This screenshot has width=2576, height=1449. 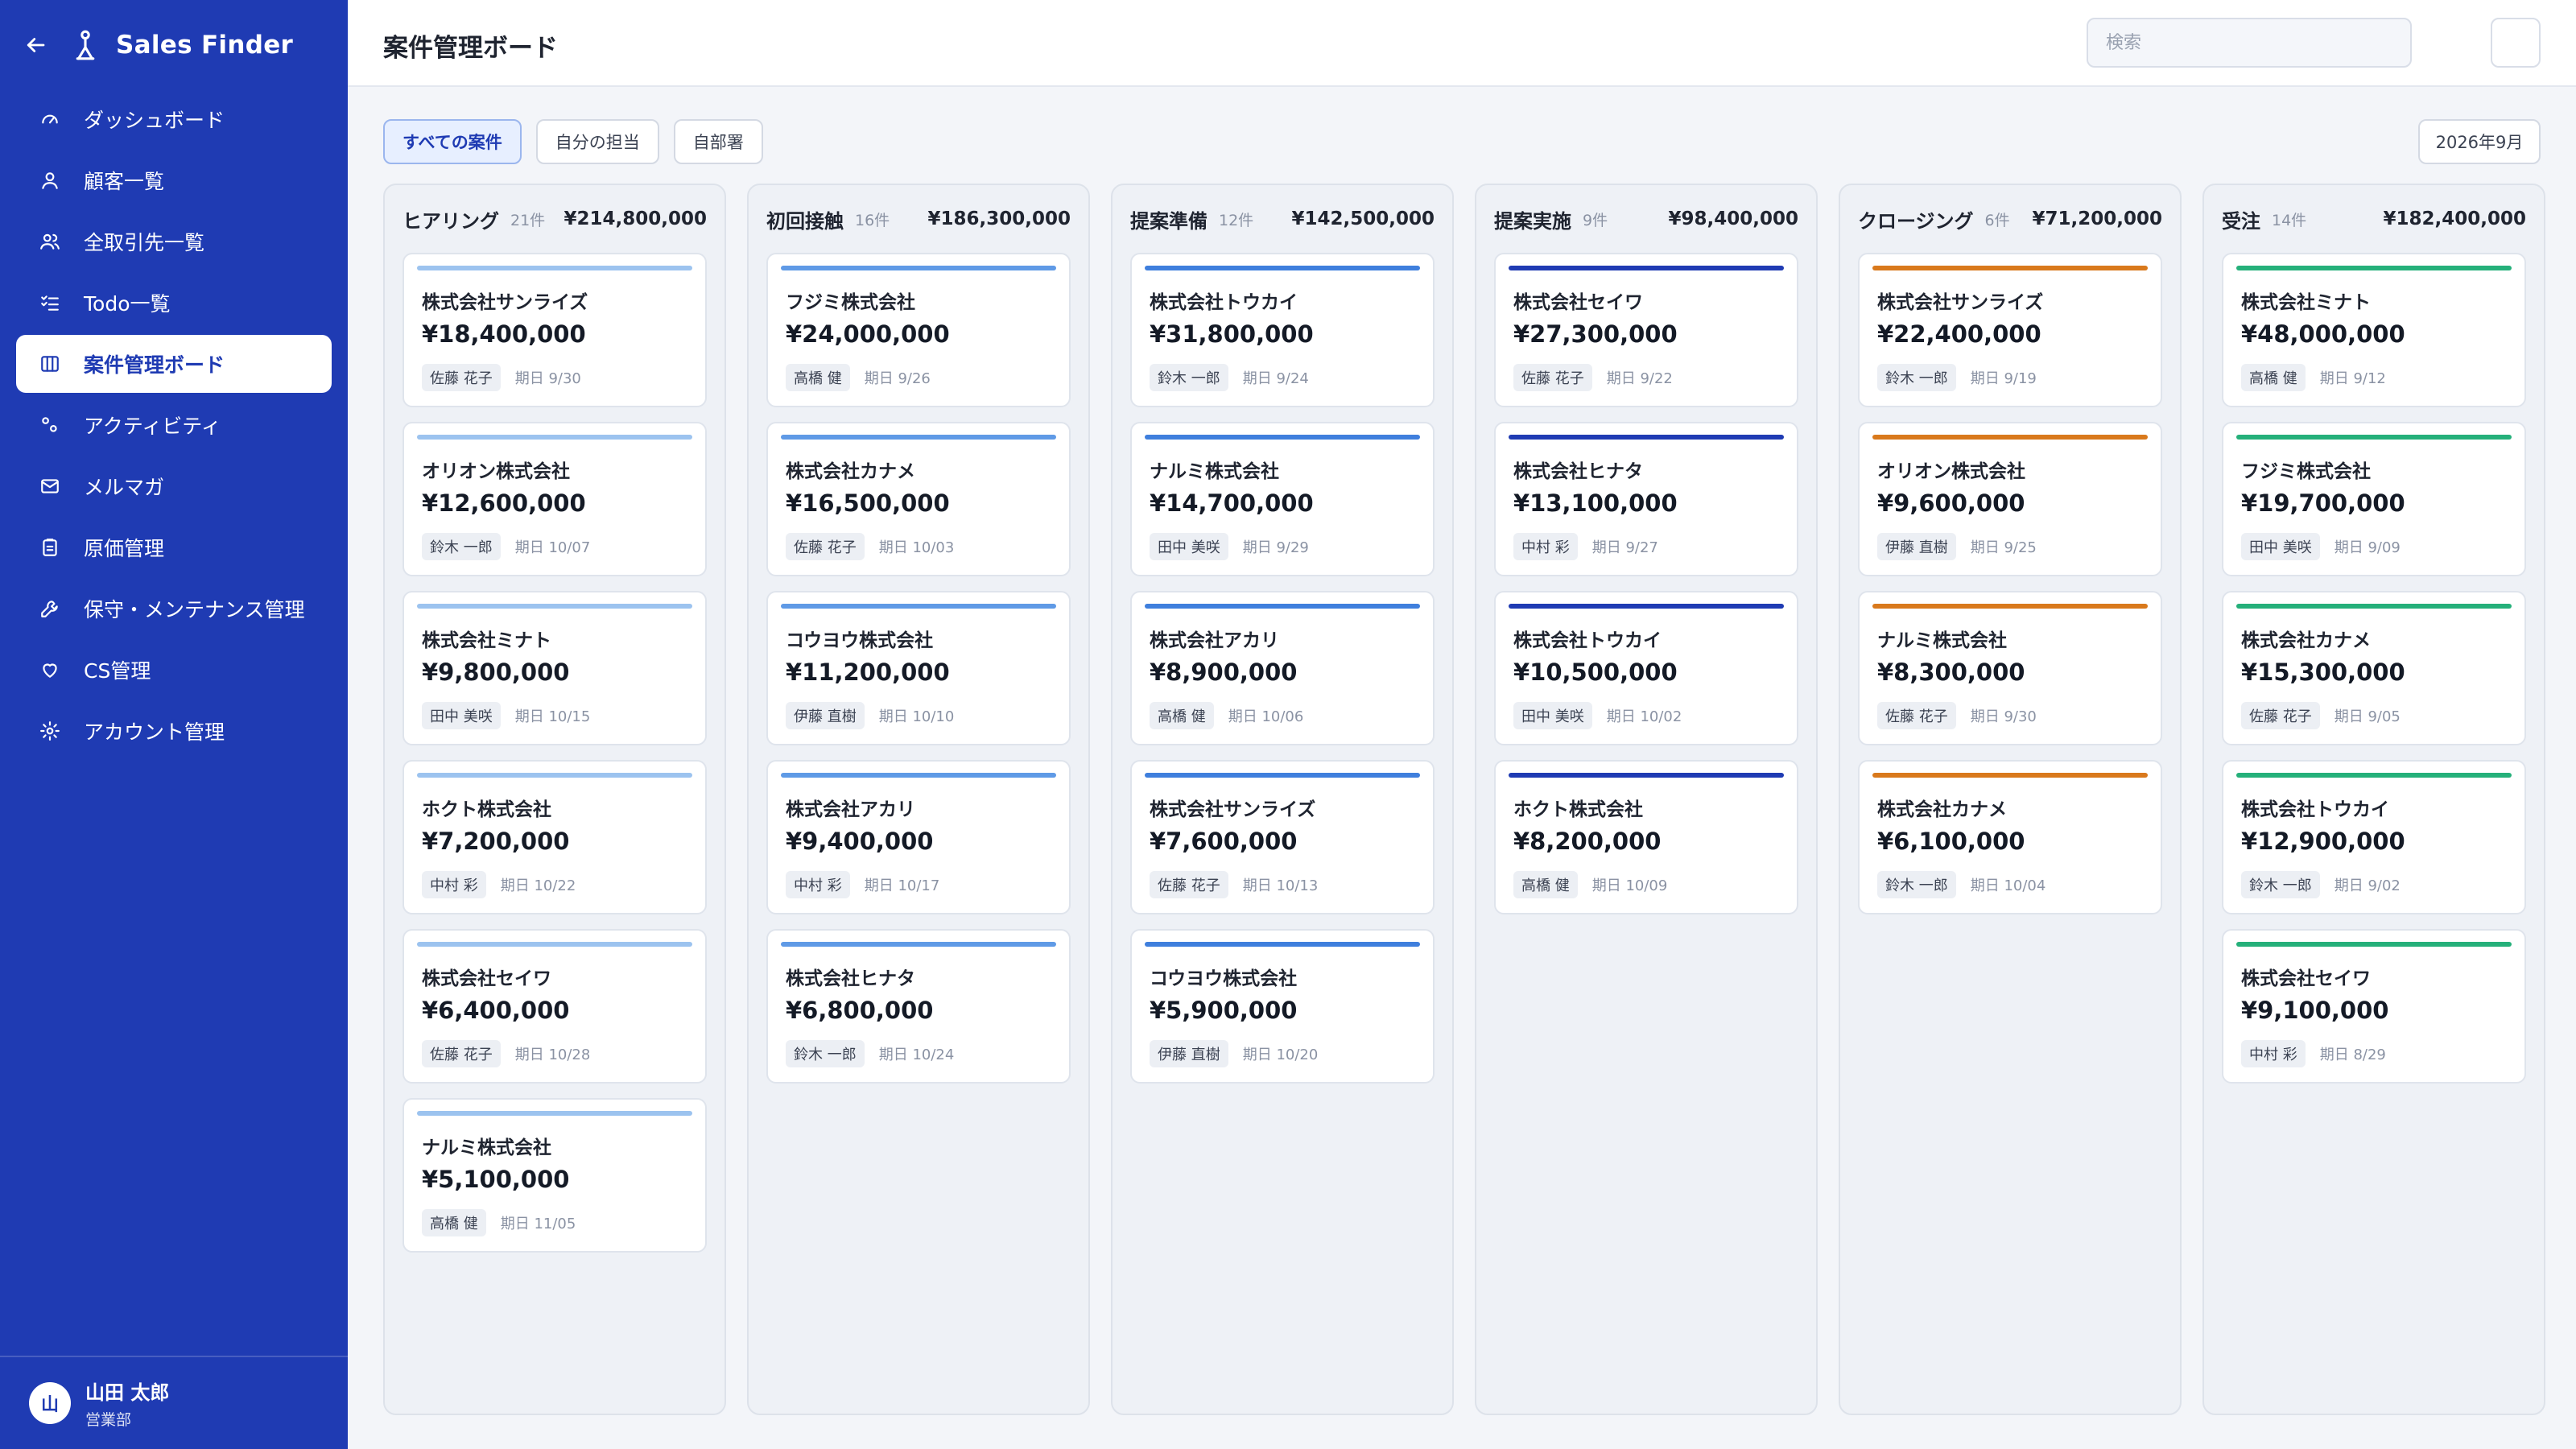 What do you see at coordinates (872, 220) in the screenshot?
I see `column-count: 16件` at bounding box center [872, 220].